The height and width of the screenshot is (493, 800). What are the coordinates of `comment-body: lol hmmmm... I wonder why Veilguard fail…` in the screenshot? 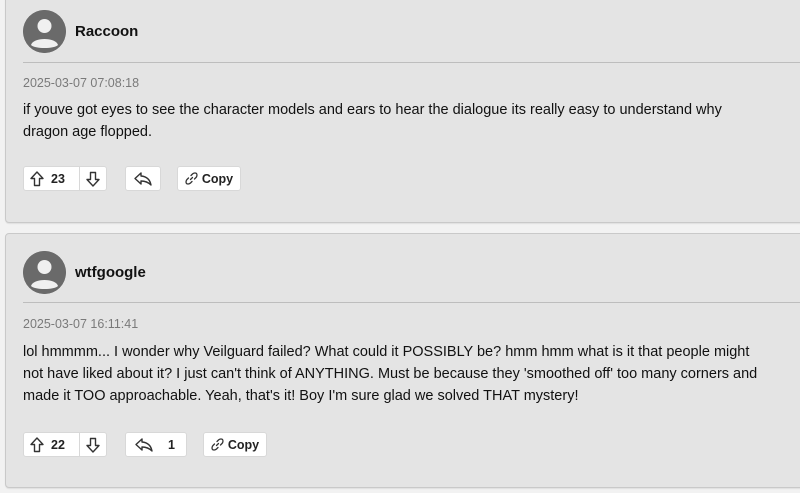 It's located at (408, 374).